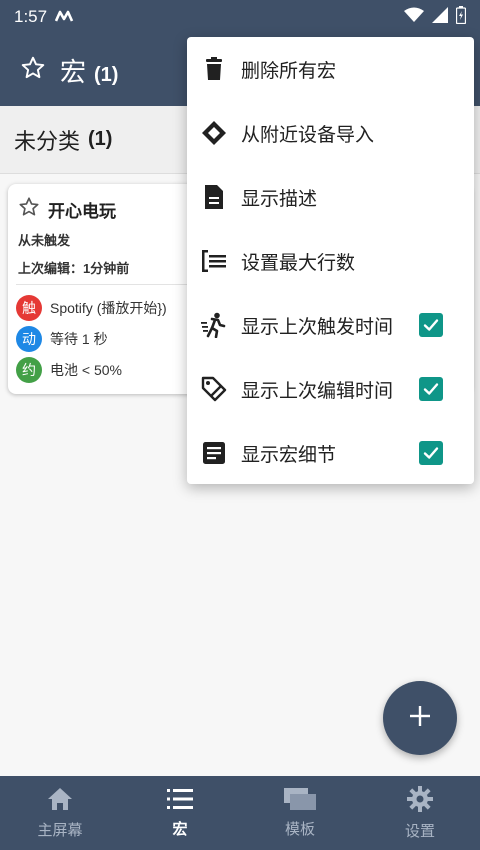 The height and width of the screenshot is (850, 480). I want to click on menu-item-show-last-edited: 显示上次编辑时间, so click(330, 389).